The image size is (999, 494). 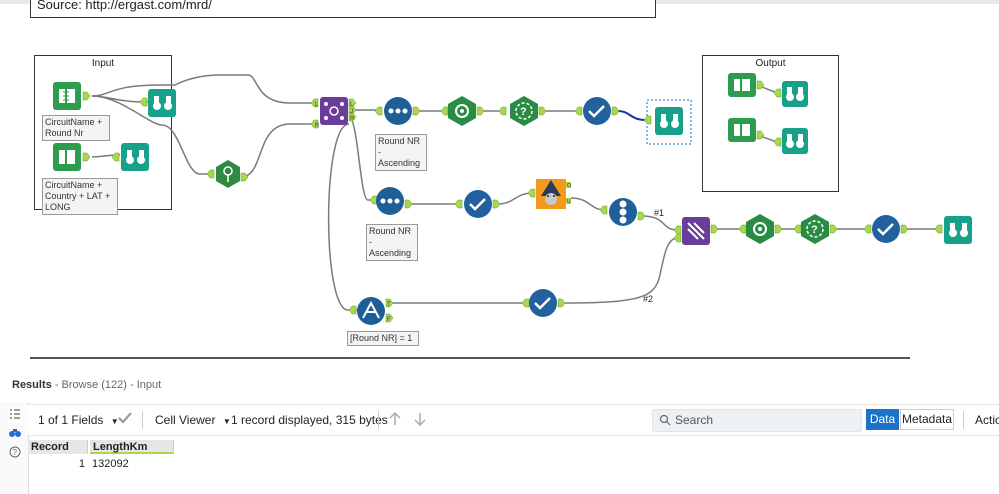 What do you see at coordinates (569, 202) in the screenshot?
I see `macro-anchor-u: U` at bounding box center [569, 202].